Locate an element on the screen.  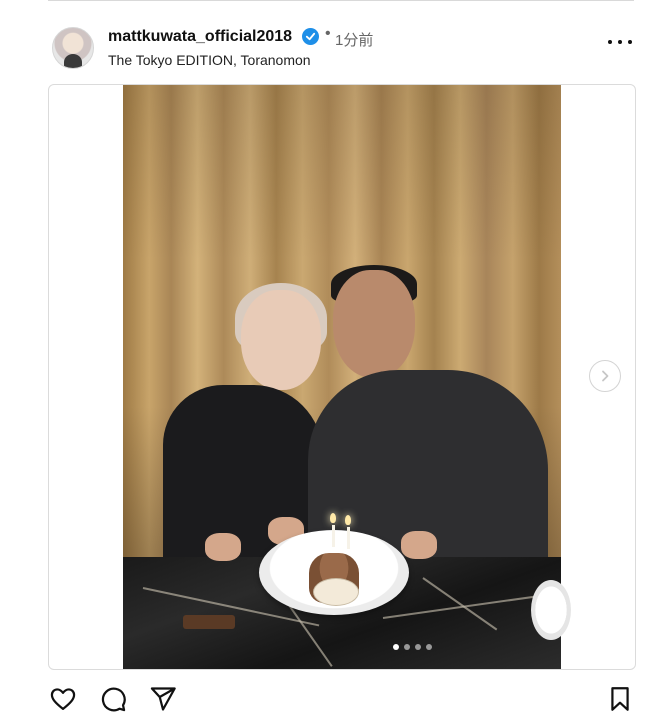
username: mattkuwata_official2018 is located at coordinates (200, 37).